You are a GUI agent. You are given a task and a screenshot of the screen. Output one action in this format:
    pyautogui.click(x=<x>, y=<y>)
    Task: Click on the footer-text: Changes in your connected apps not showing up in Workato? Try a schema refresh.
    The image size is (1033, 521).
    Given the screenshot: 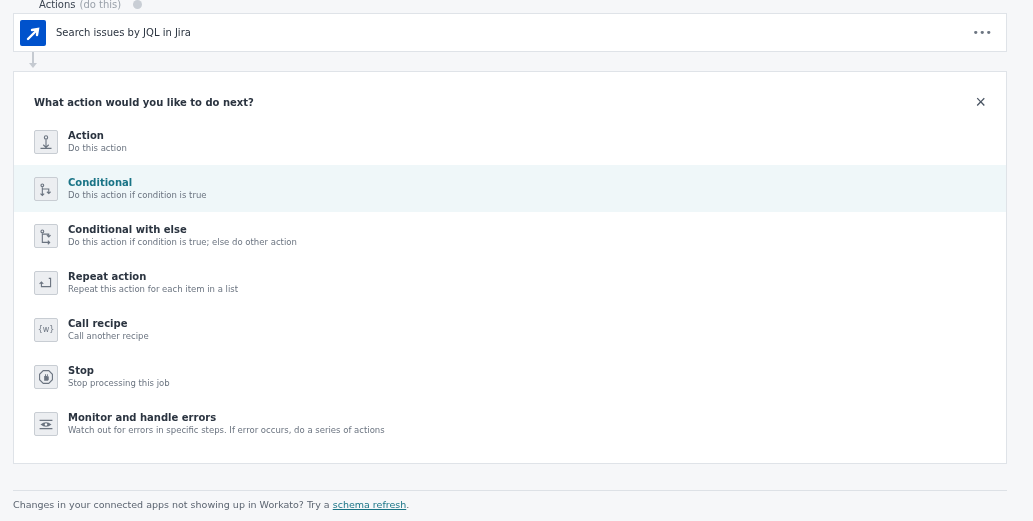 What is the action you would take?
    pyautogui.click(x=212, y=504)
    